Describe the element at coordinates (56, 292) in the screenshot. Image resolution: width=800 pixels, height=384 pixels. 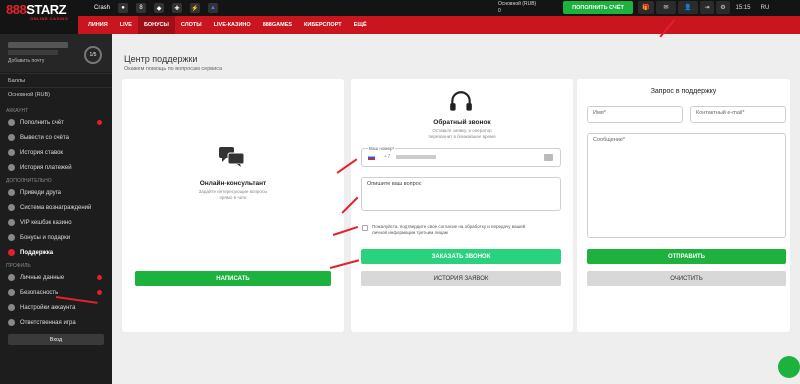
I see `sidebar-item-security: Безопасность` at that location.